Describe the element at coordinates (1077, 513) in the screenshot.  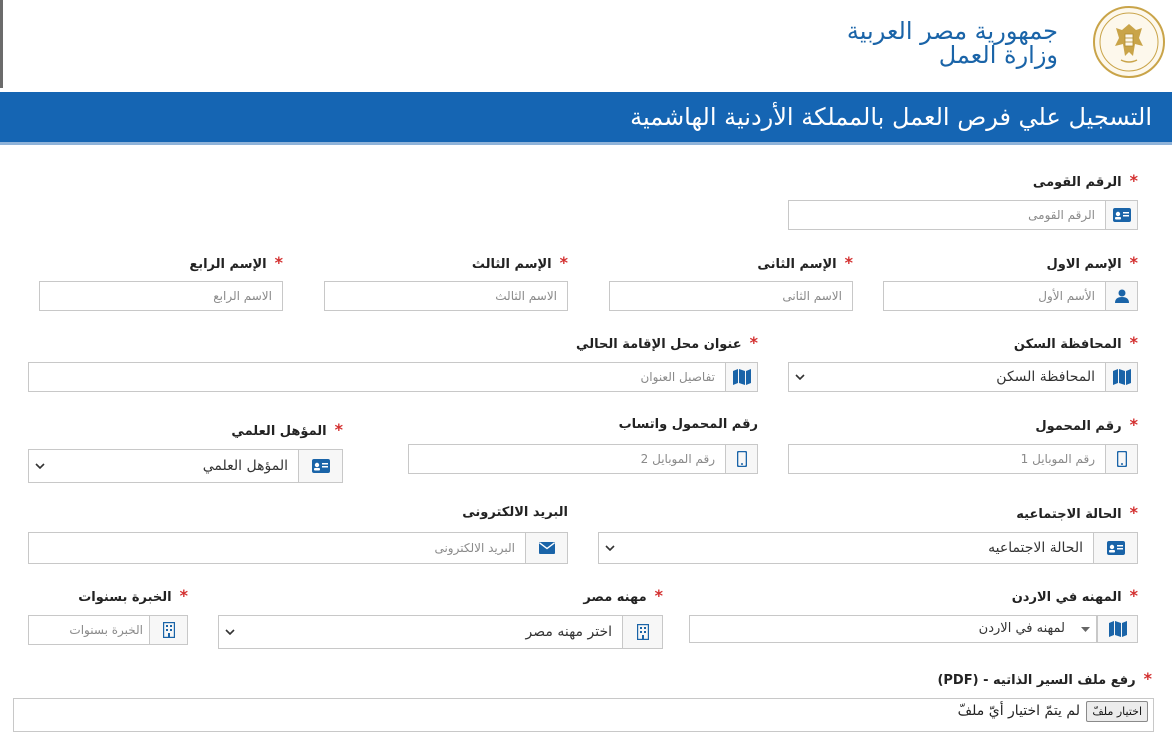
I see `marital-status-label: *الحالة الاجتماعيه` at that location.